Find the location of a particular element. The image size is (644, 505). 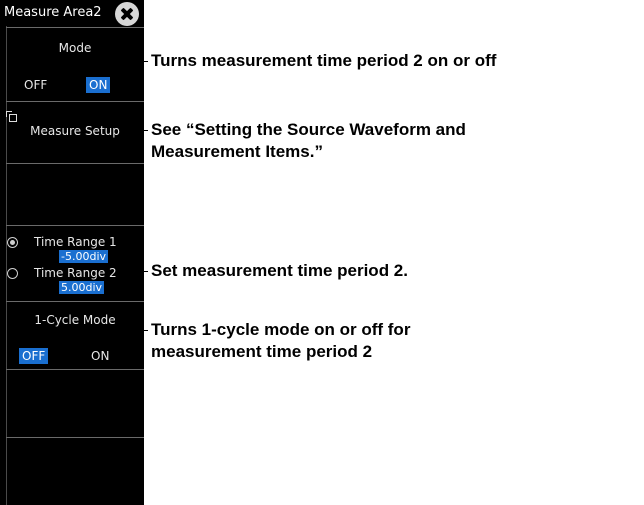

time-range-1-value: -5.00div is located at coordinates (84, 256).